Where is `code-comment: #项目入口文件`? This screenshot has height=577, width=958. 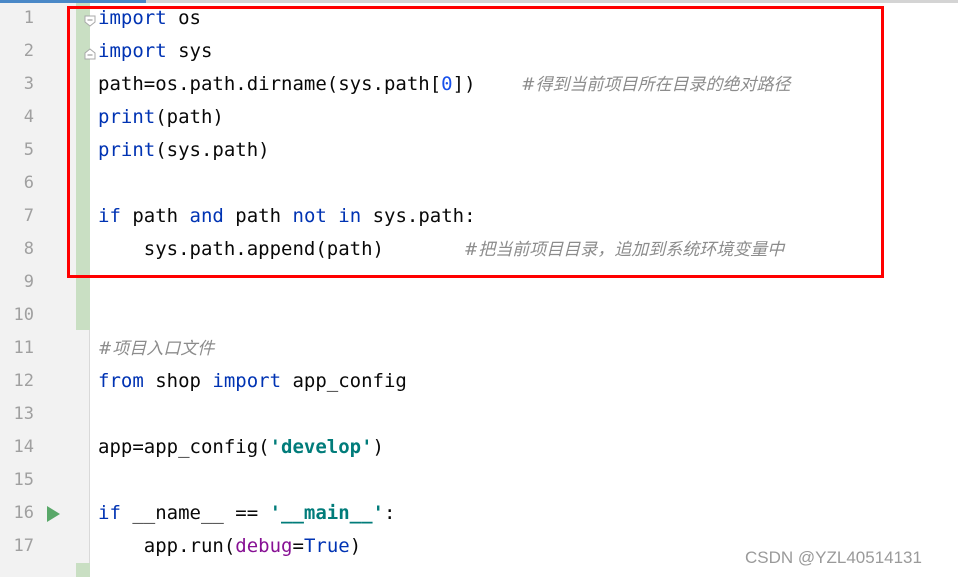
code-comment: #项目入口文件 is located at coordinates (156, 349).